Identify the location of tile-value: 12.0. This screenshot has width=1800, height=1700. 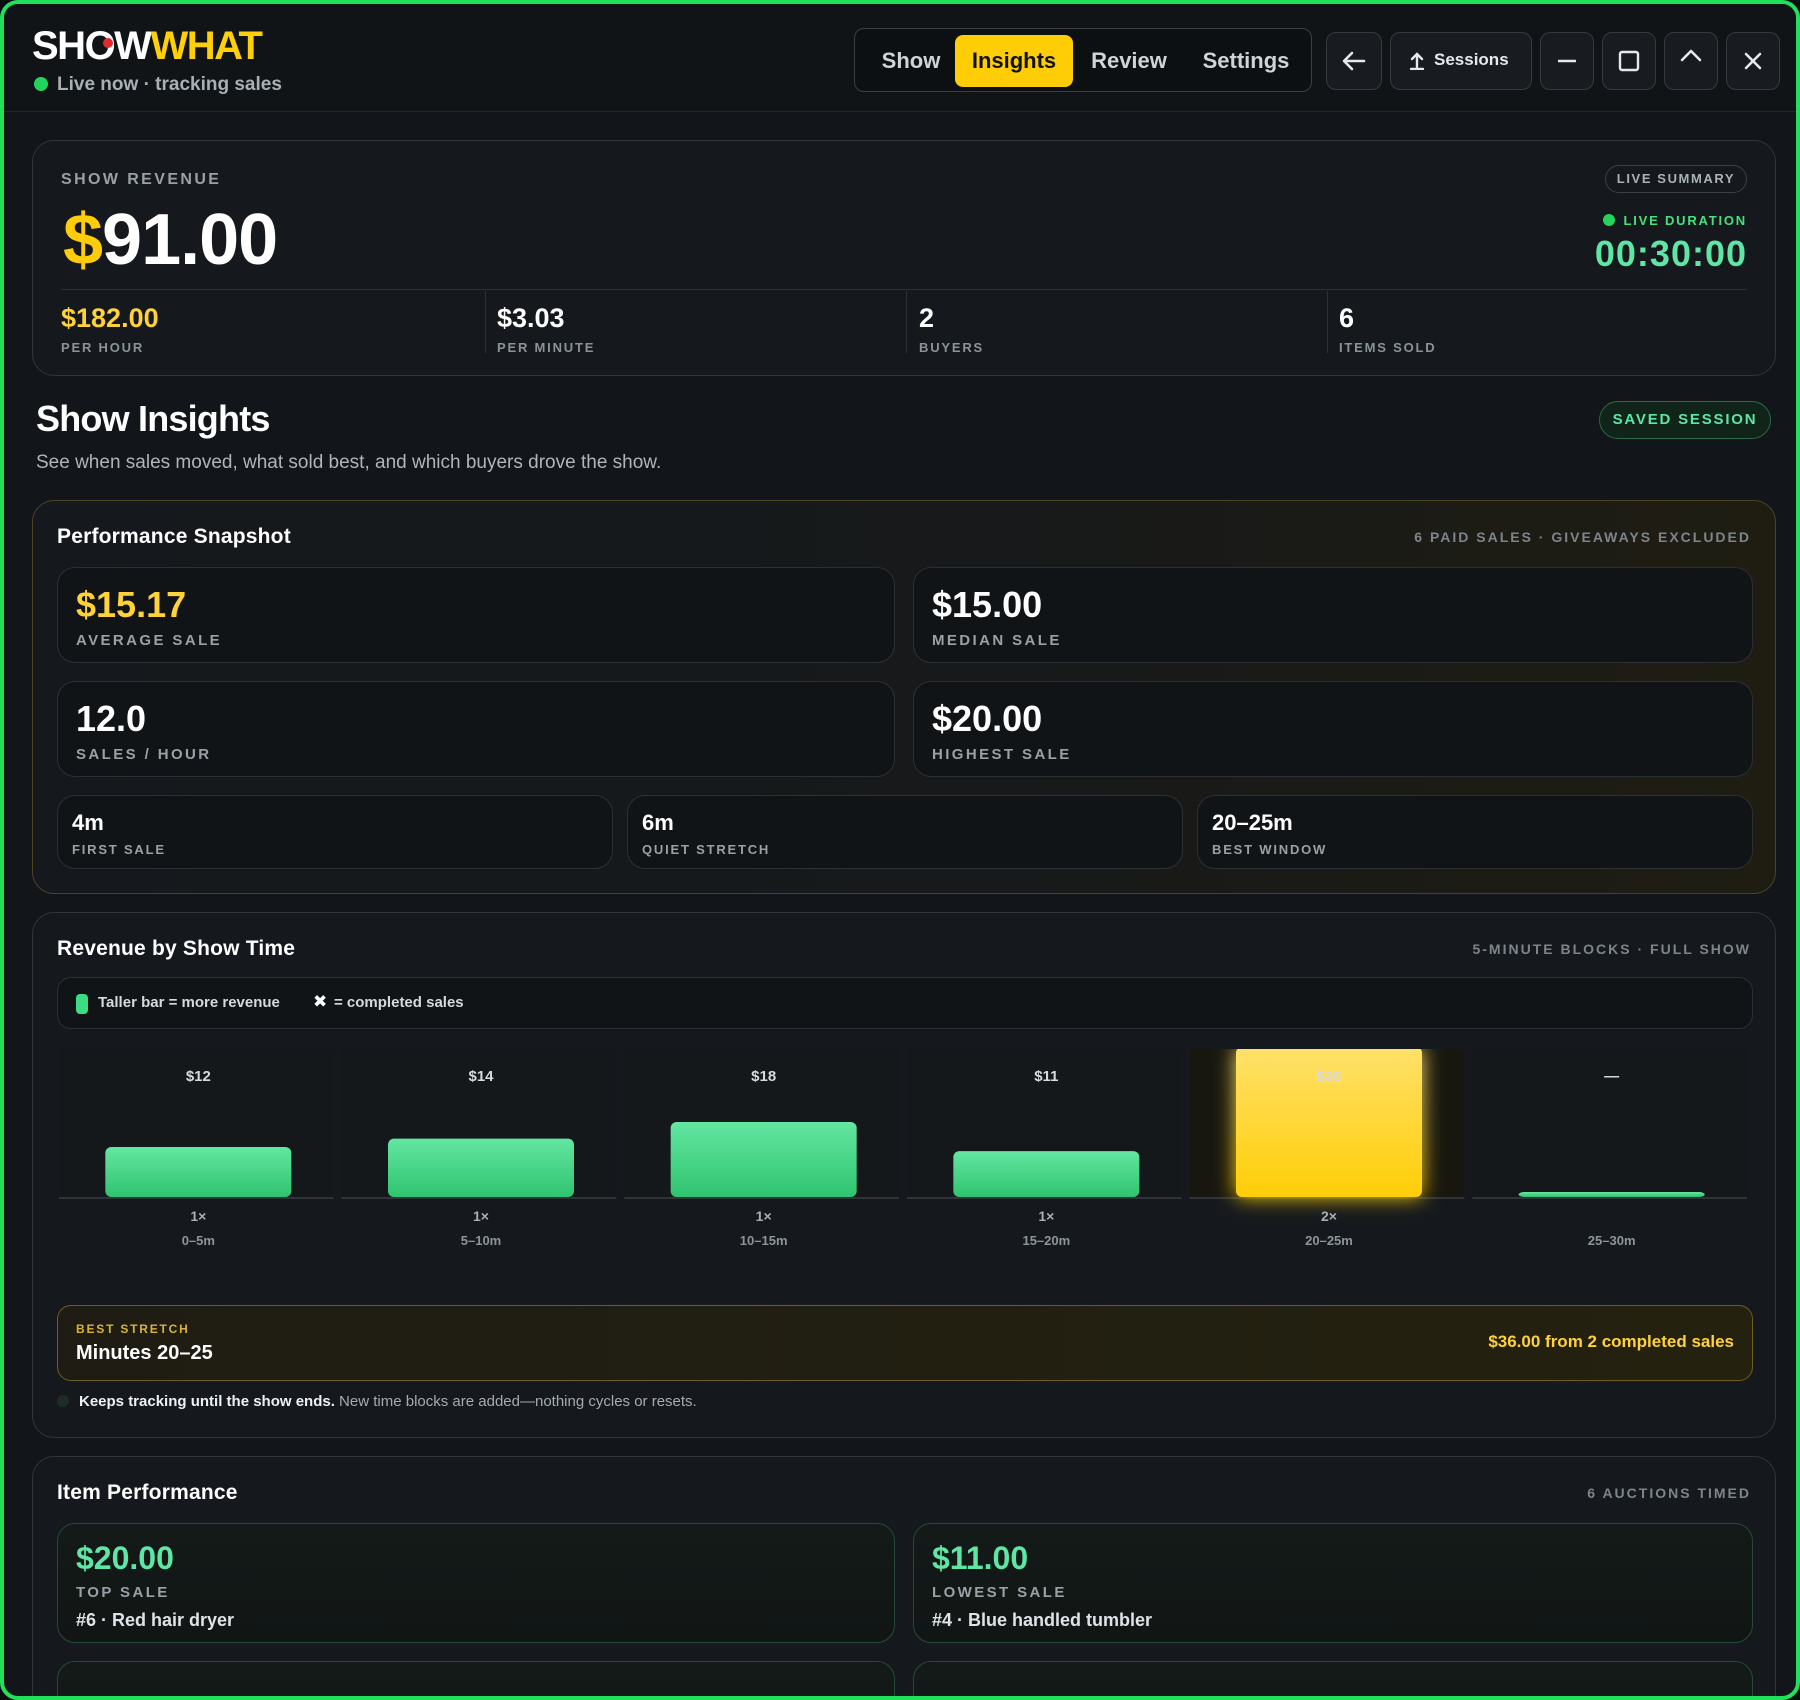
(111, 718).